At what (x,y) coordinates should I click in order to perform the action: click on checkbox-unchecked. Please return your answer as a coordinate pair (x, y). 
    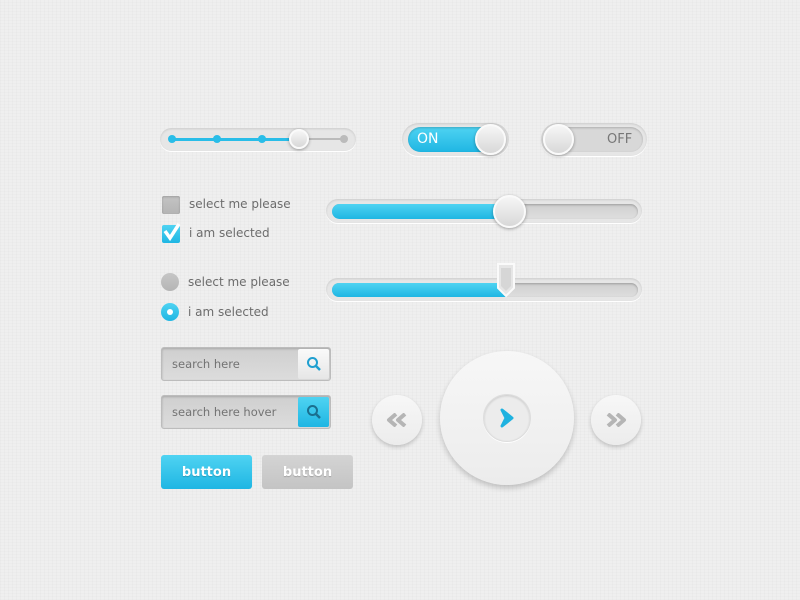
    Looking at the image, I should click on (171, 205).